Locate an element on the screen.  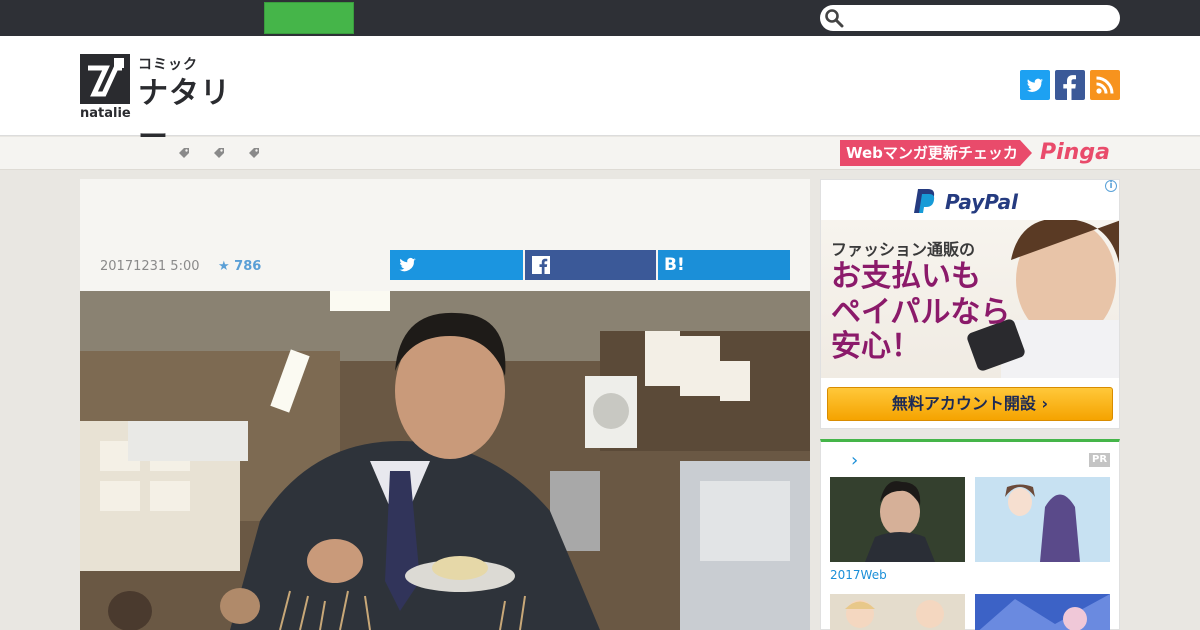
pr-caption: 2017Web is located at coordinates (858, 575).